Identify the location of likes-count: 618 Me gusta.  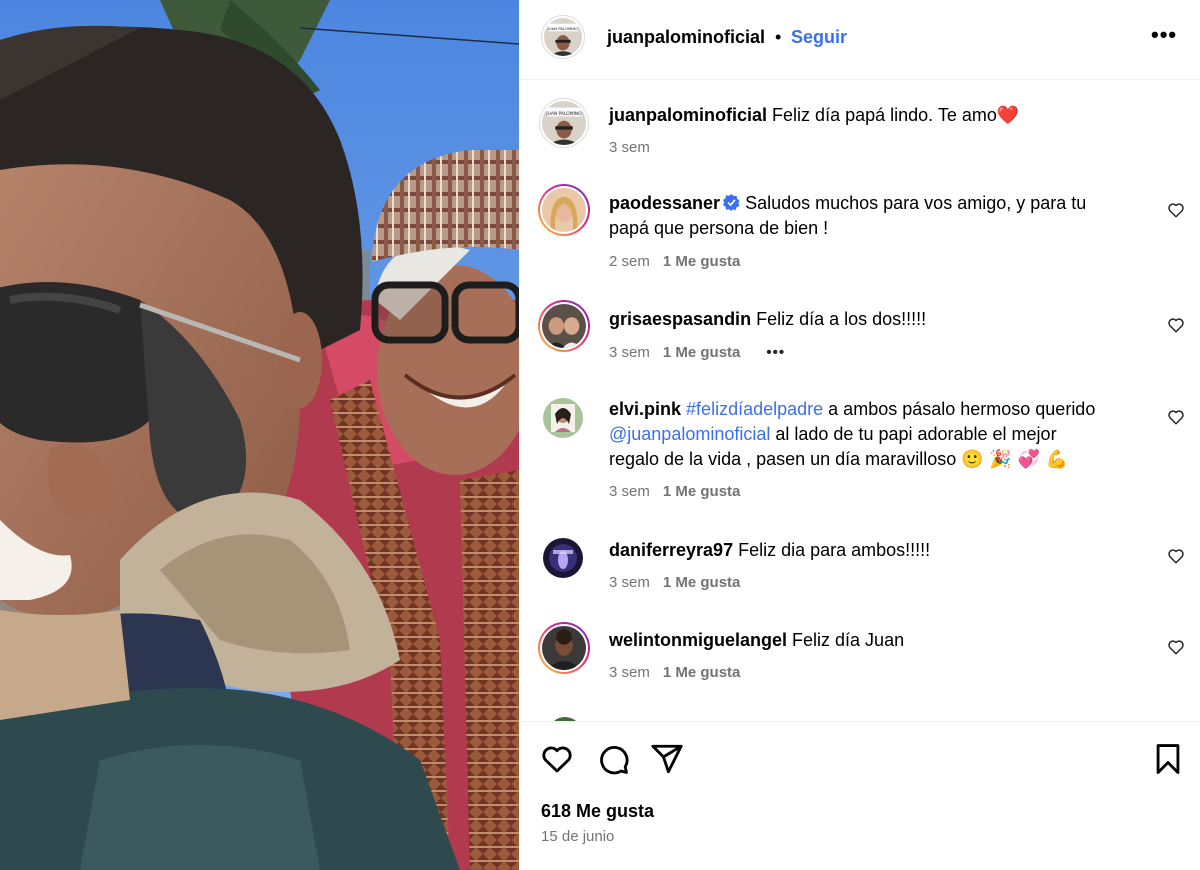
(597, 811).